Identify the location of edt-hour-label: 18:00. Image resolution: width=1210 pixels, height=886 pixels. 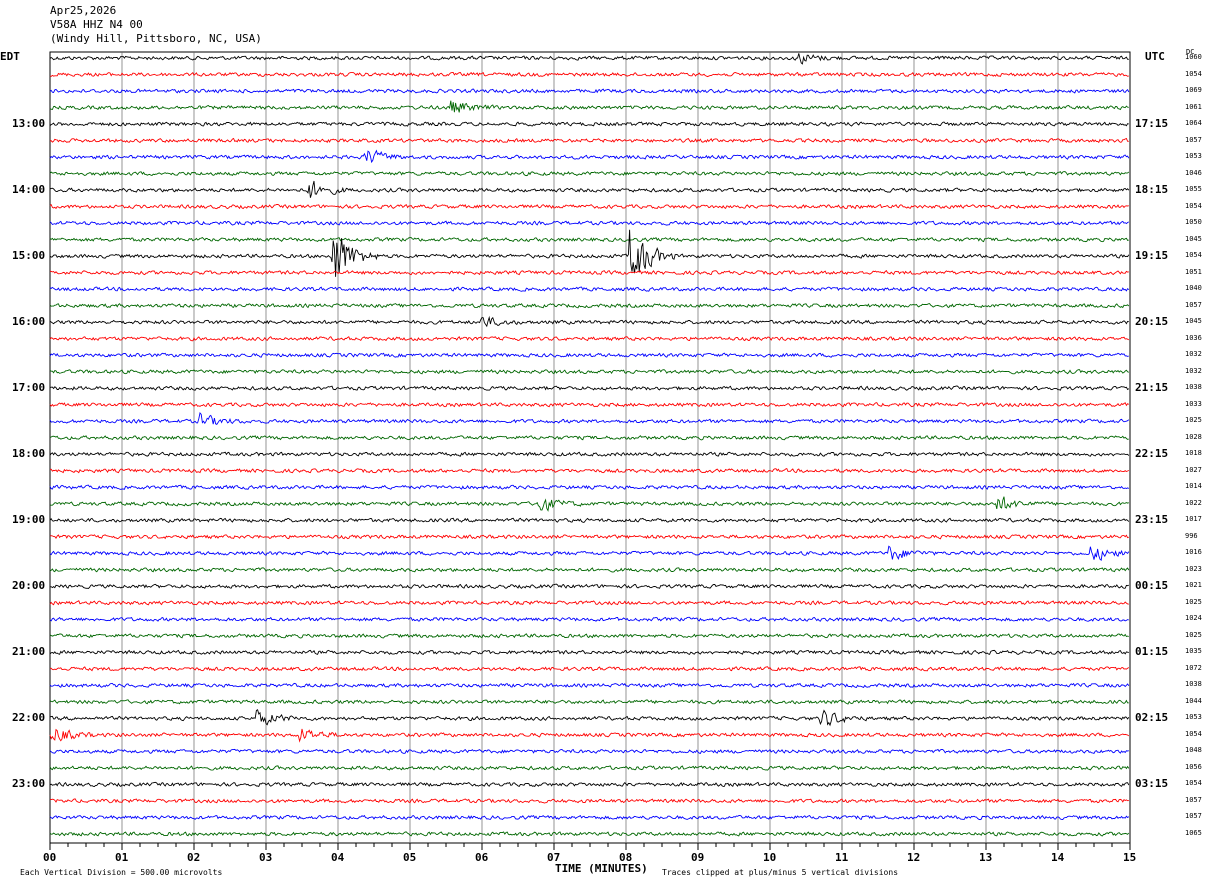
(29, 454).